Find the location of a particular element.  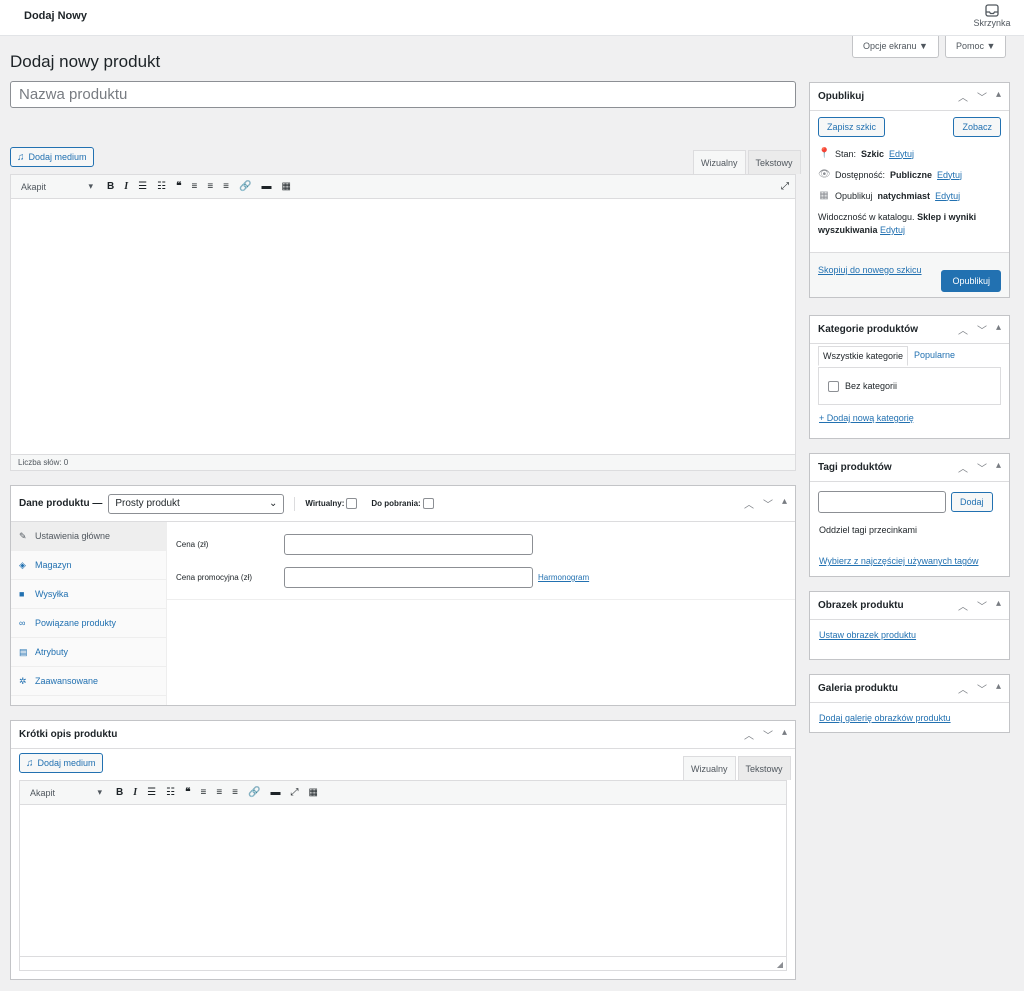

tag-icon: ◈ is located at coordinates (22, 564).